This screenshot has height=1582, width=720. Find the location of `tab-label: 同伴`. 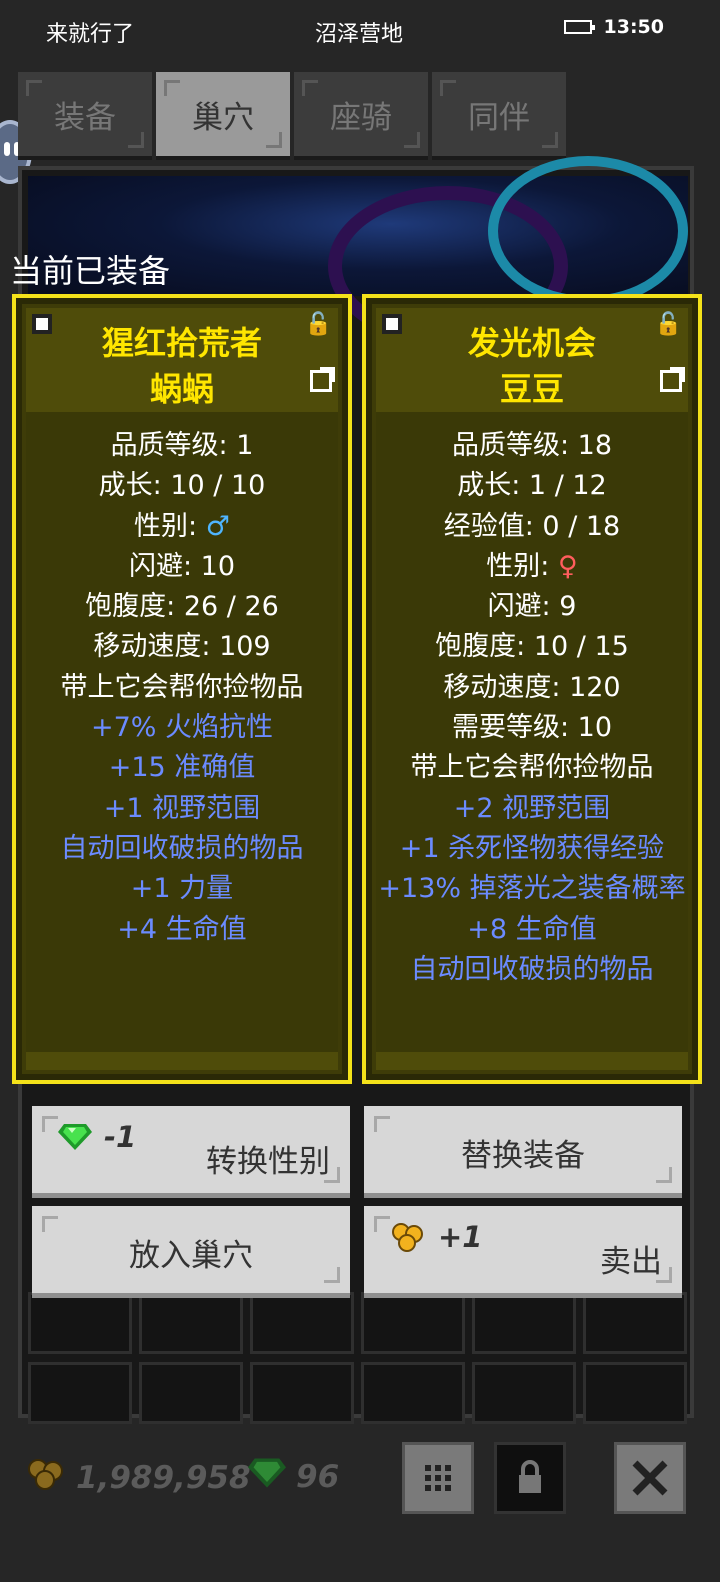

tab-label: 同伴 is located at coordinates (499, 117).